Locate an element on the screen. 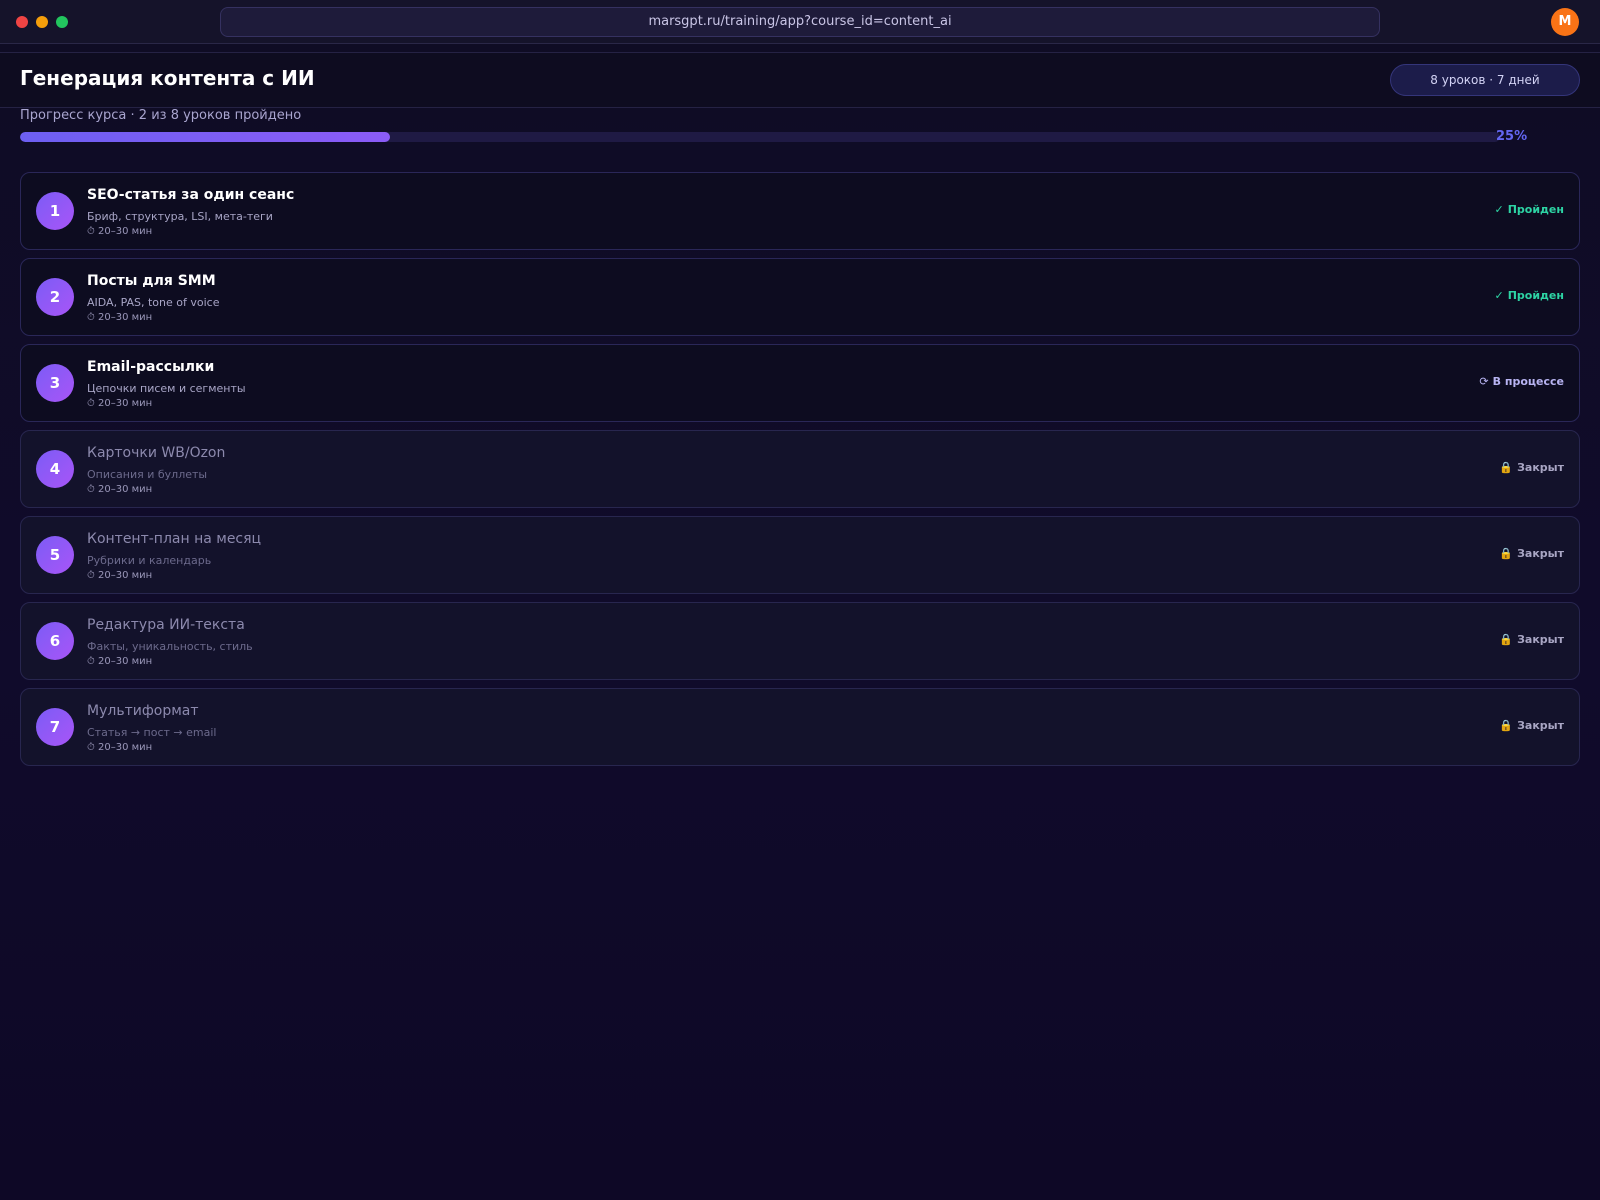 This screenshot has height=1200, width=1600. progress-percent: 25% is located at coordinates (1512, 136).